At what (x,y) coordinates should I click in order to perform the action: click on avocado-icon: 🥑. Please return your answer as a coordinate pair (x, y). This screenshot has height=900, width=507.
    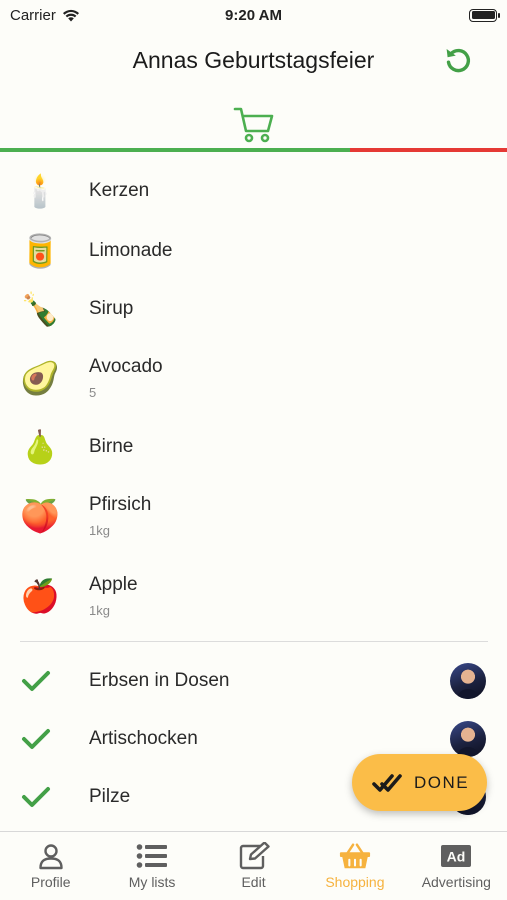
    Looking at the image, I should click on (40, 378).